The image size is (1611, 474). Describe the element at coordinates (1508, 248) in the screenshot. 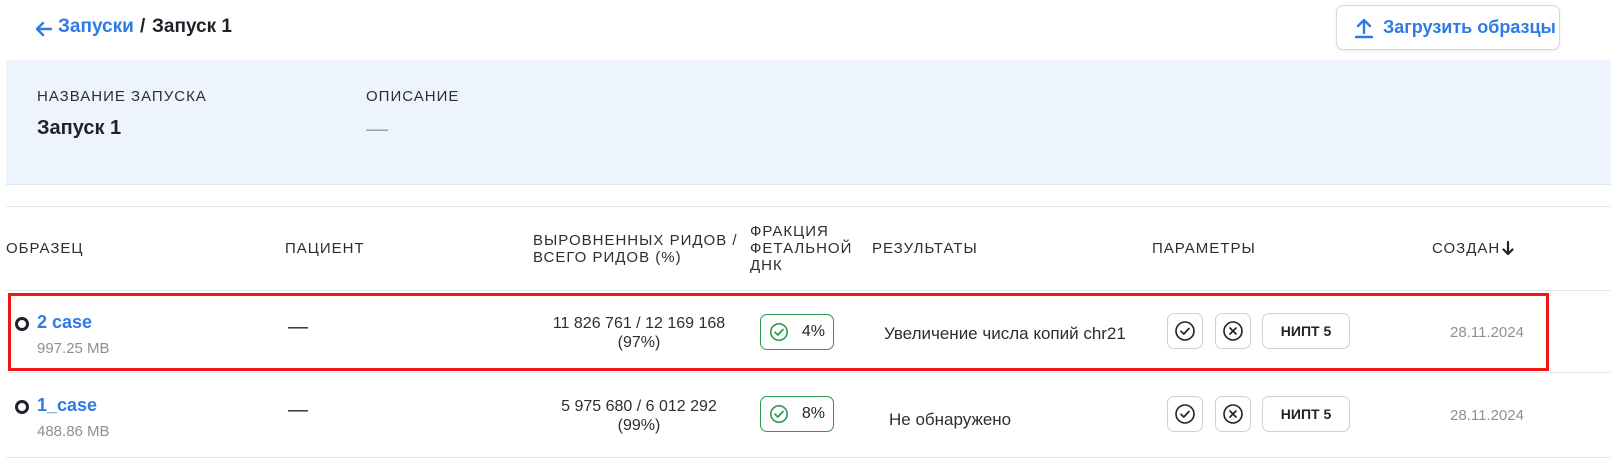

I see `arrow-down-icon` at that location.